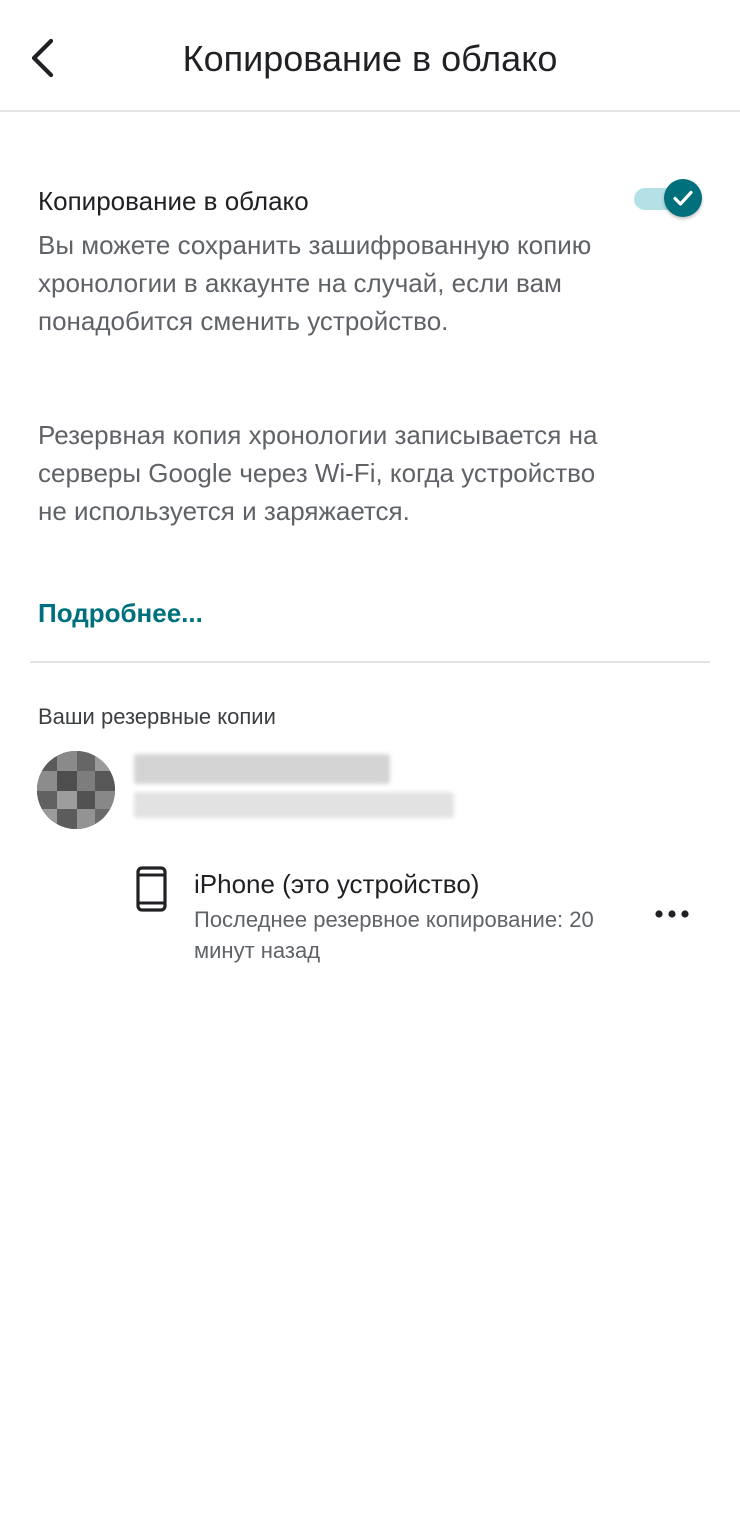 The width and height of the screenshot is (740, 1518). What do you see at coordinates (76, 790) in the screenshot?
I see `account-avatar` at bounding box center [76, 790].